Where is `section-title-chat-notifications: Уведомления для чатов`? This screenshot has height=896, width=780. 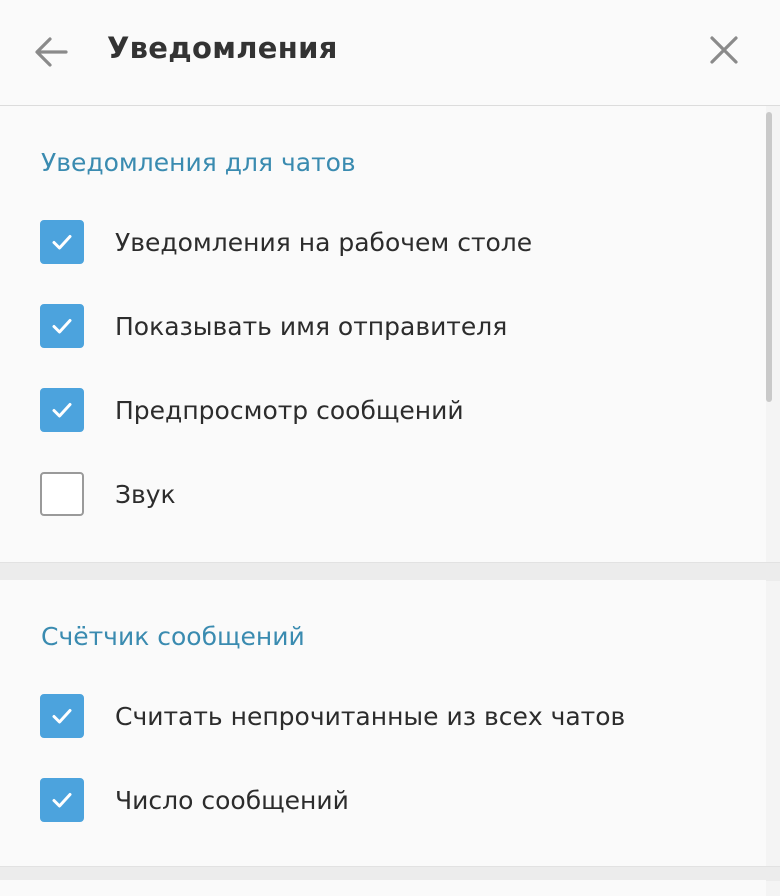
section-title-chat-notifications: Уведомления для чатов is located at coordinates (198, 162).